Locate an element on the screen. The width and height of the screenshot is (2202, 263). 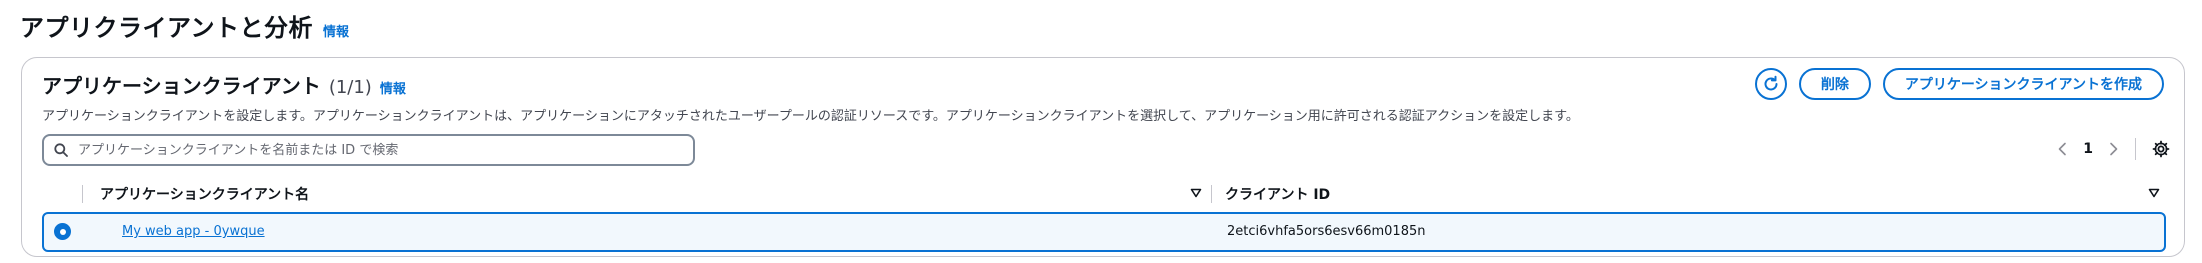
chevron-left-icon is located at coordinates (2062, 149).